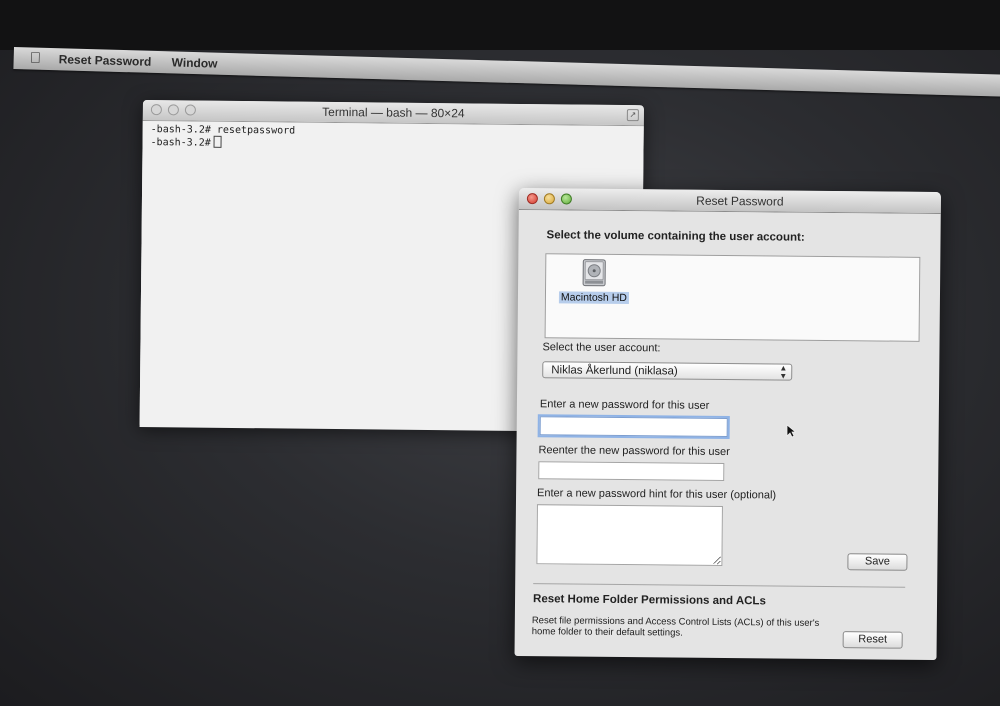 The height and width of the screenshot is (706, 1000). Describe the element at coordinates (506, 72) in the screenshot. I see `menu-bar:  Reset Password Window` at that location.